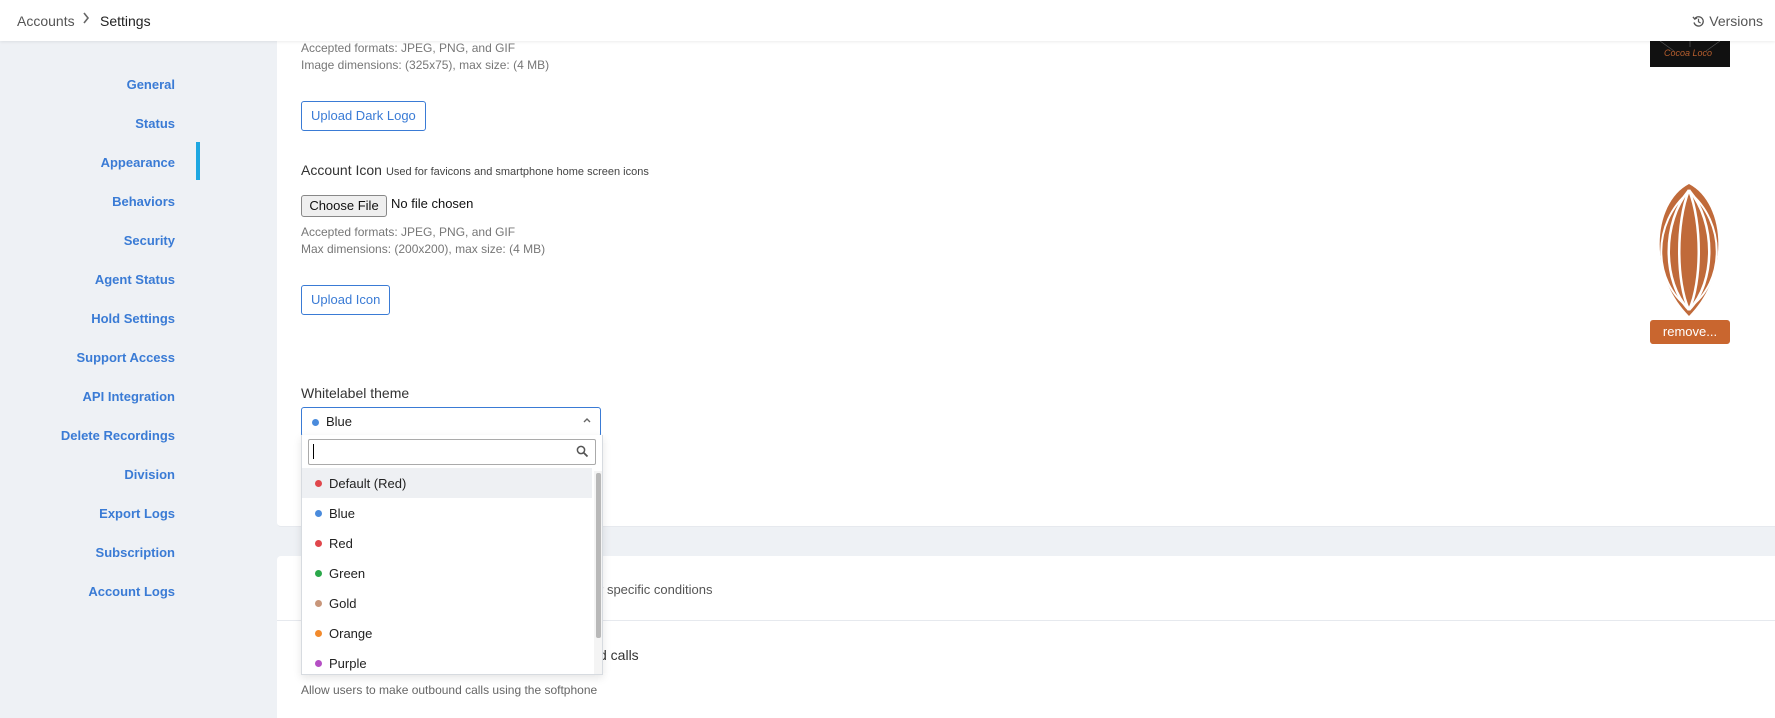  Describe the element at coordinates (452, 452) in the screenshot. I see `theme-search-input` at that location.